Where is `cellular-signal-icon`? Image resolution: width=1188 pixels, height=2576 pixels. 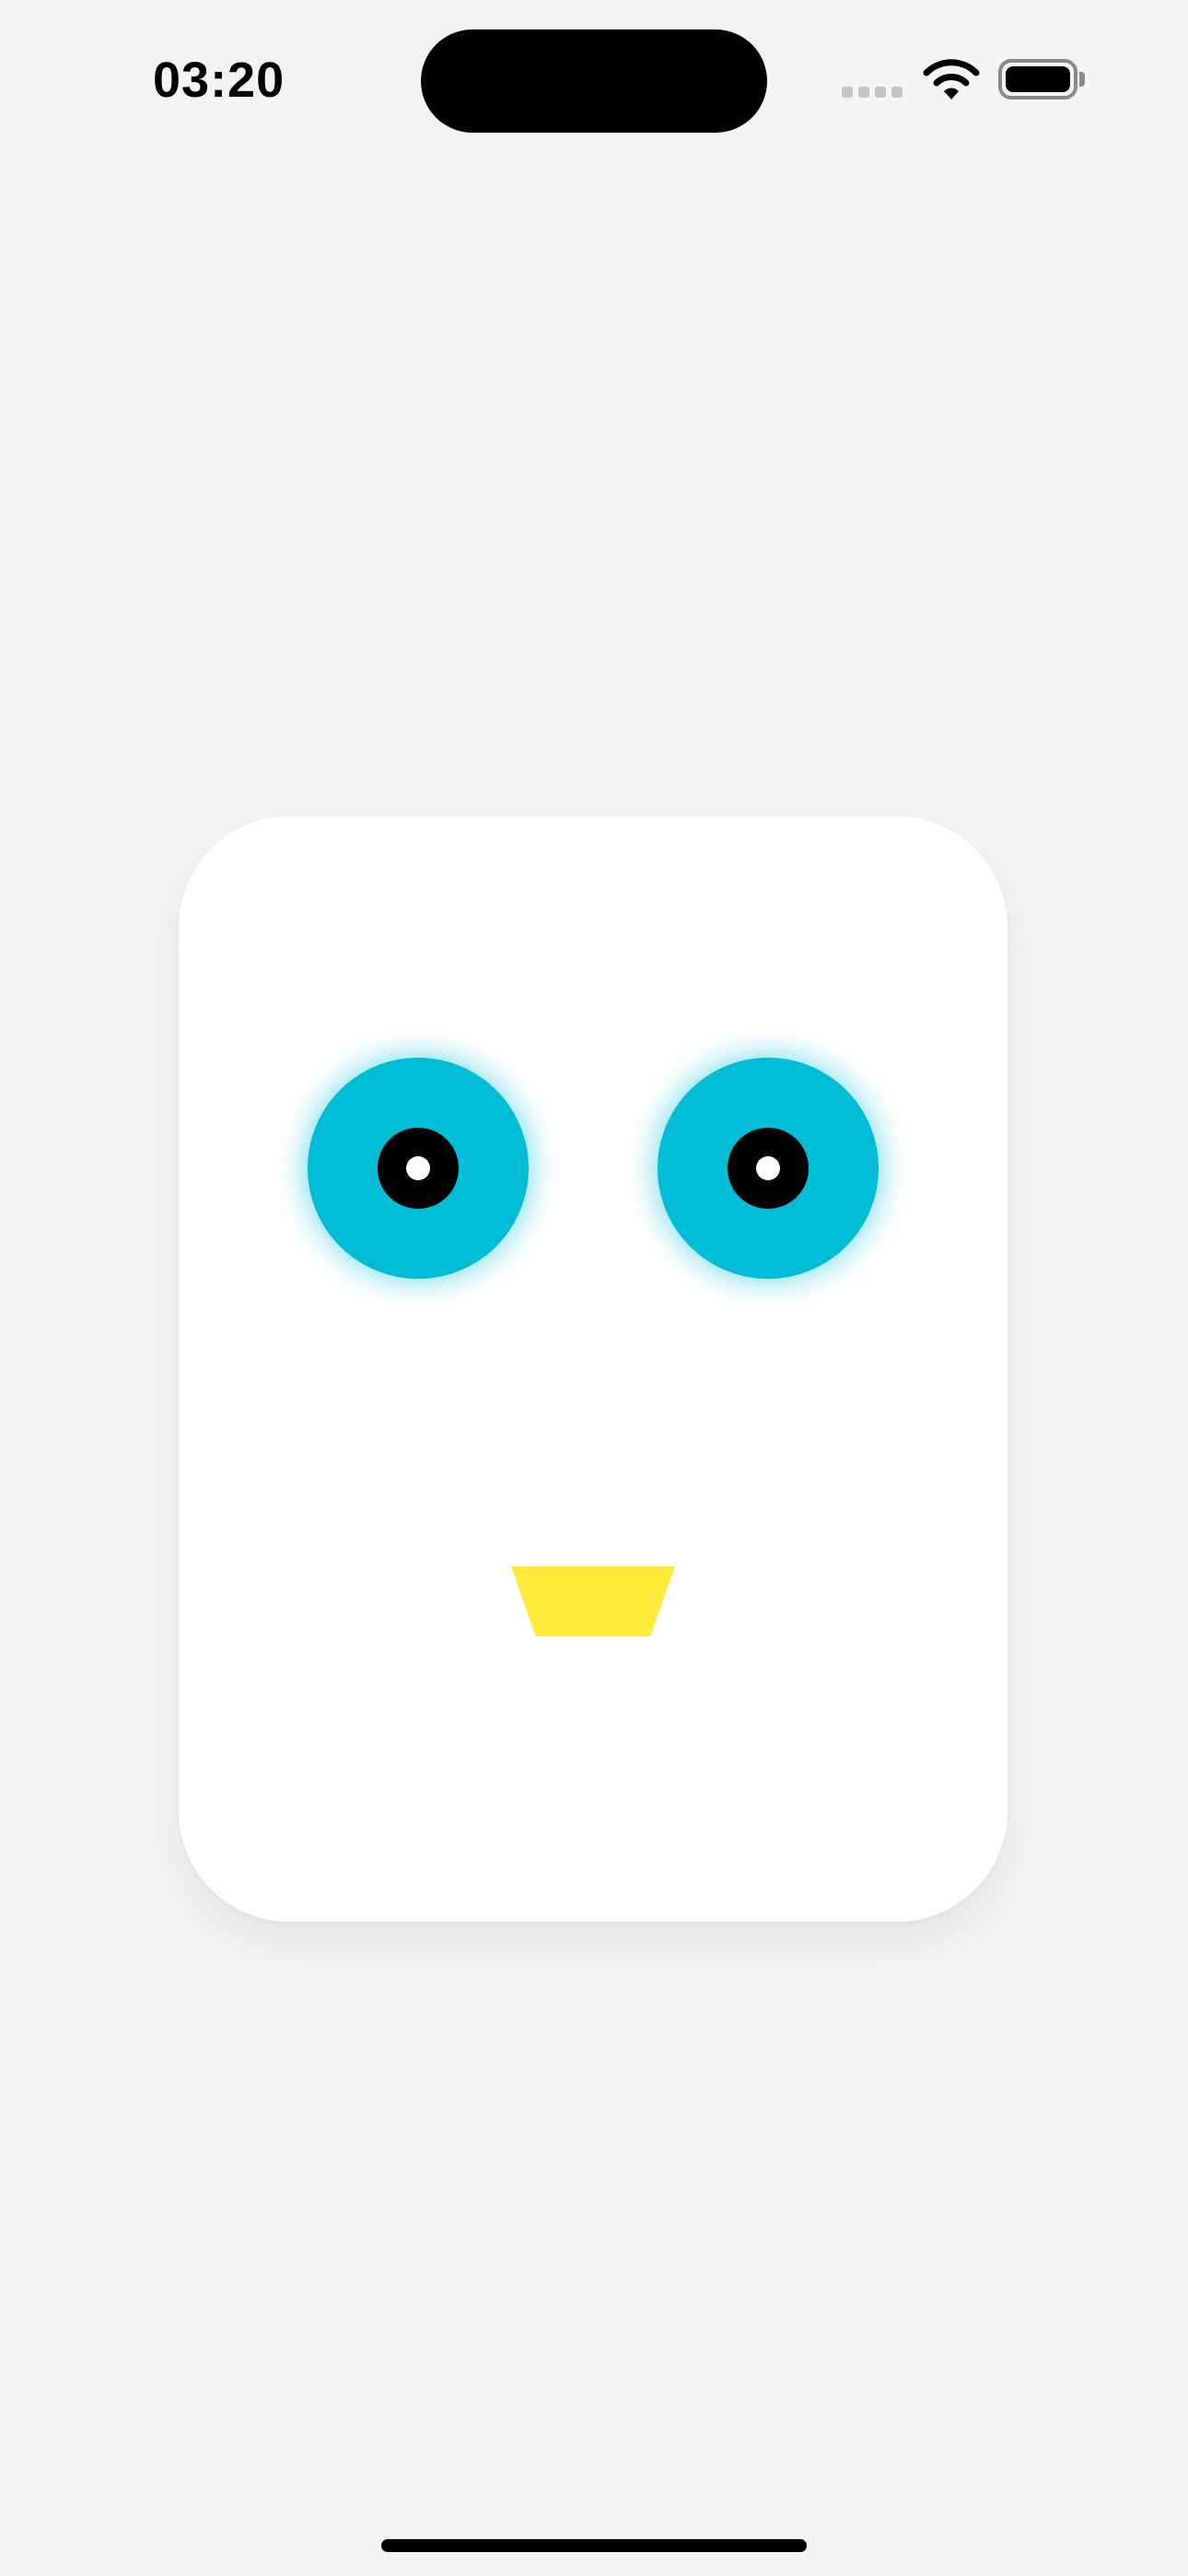
cellular-signal-icon is located at coordinates (873, 92).